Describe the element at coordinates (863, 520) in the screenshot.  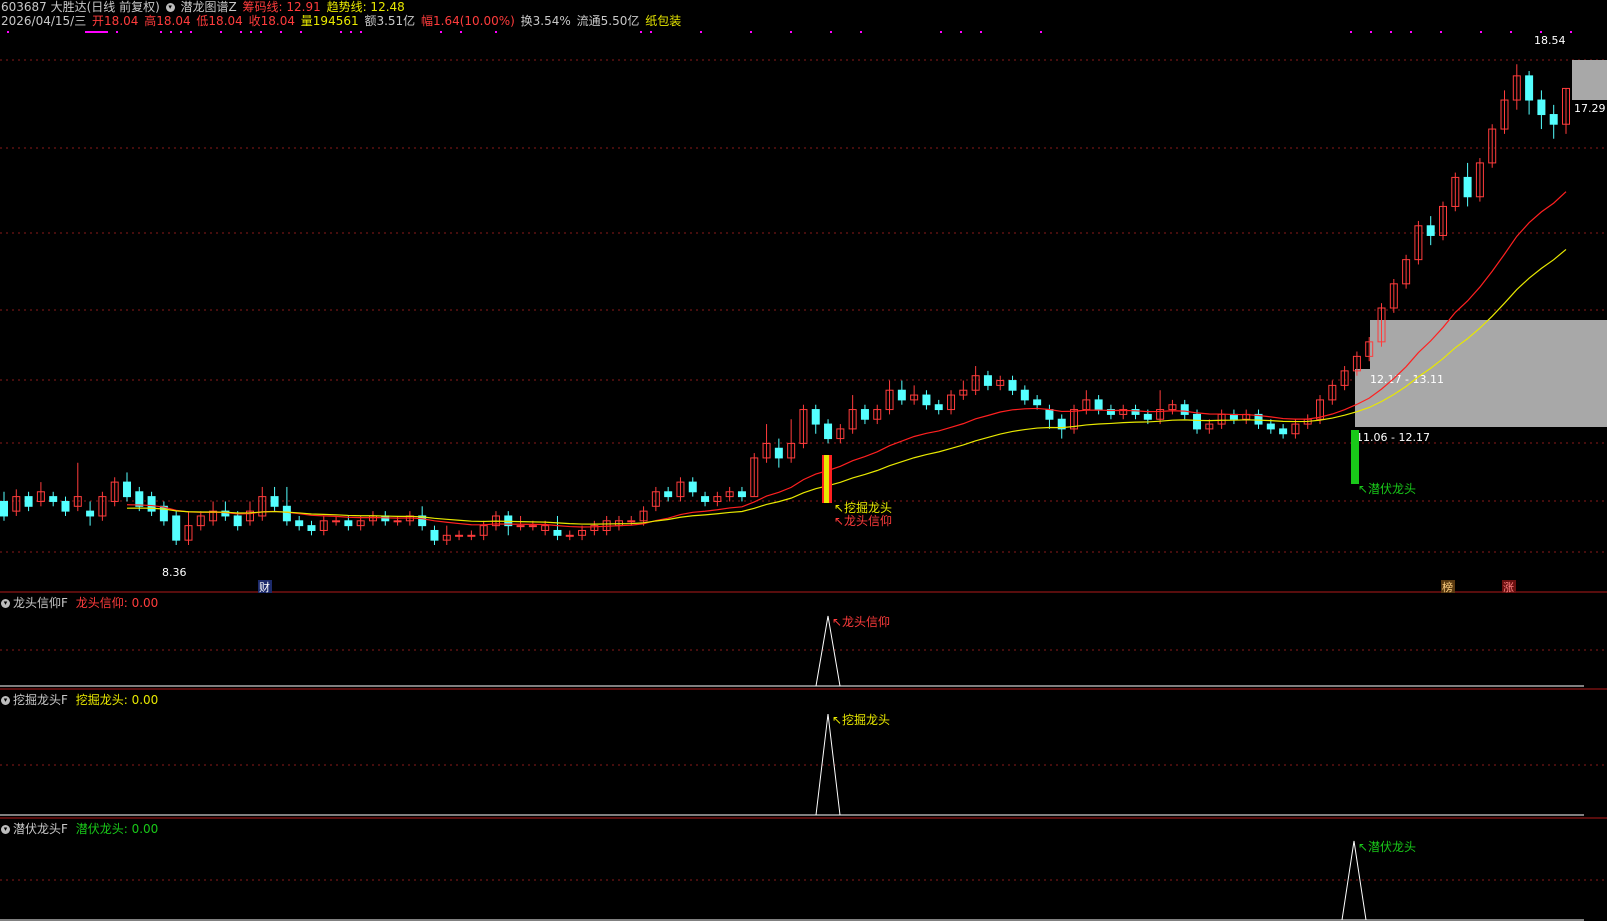
I see `signal-label-faith: ↖龙头信仰` at that location.